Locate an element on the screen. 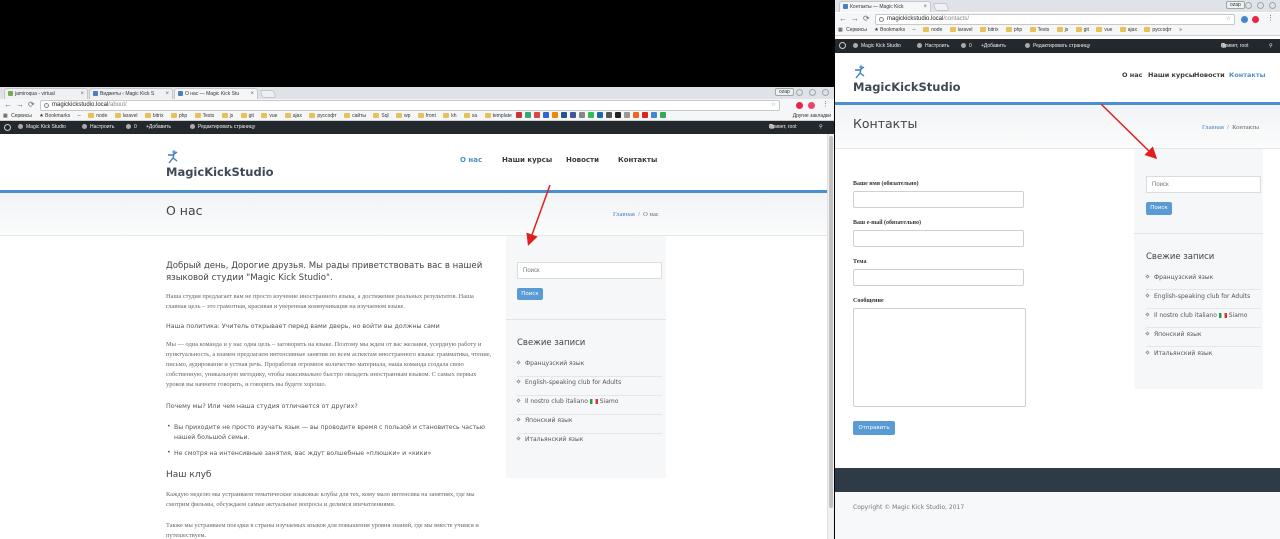 The width and height of the screenshot is (1280, 539). annotation-arrow-right is located at coordinates (1129, 131).